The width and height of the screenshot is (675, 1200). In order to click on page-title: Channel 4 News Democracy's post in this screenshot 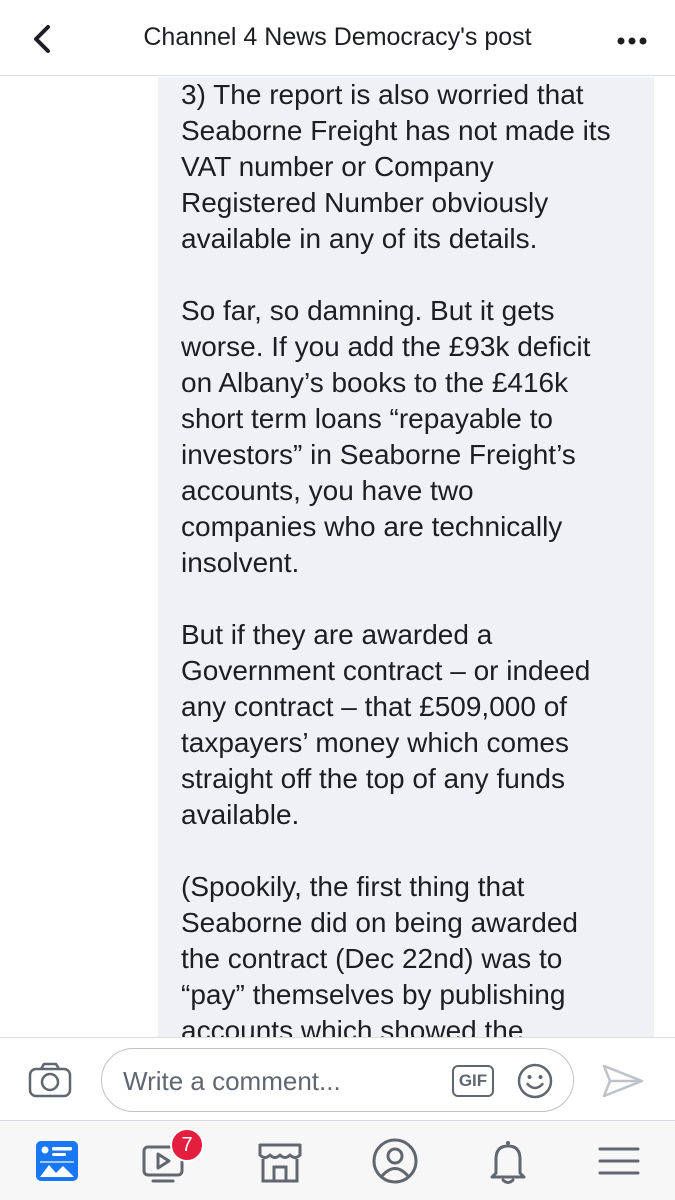, I will do `click(337, 37)`.